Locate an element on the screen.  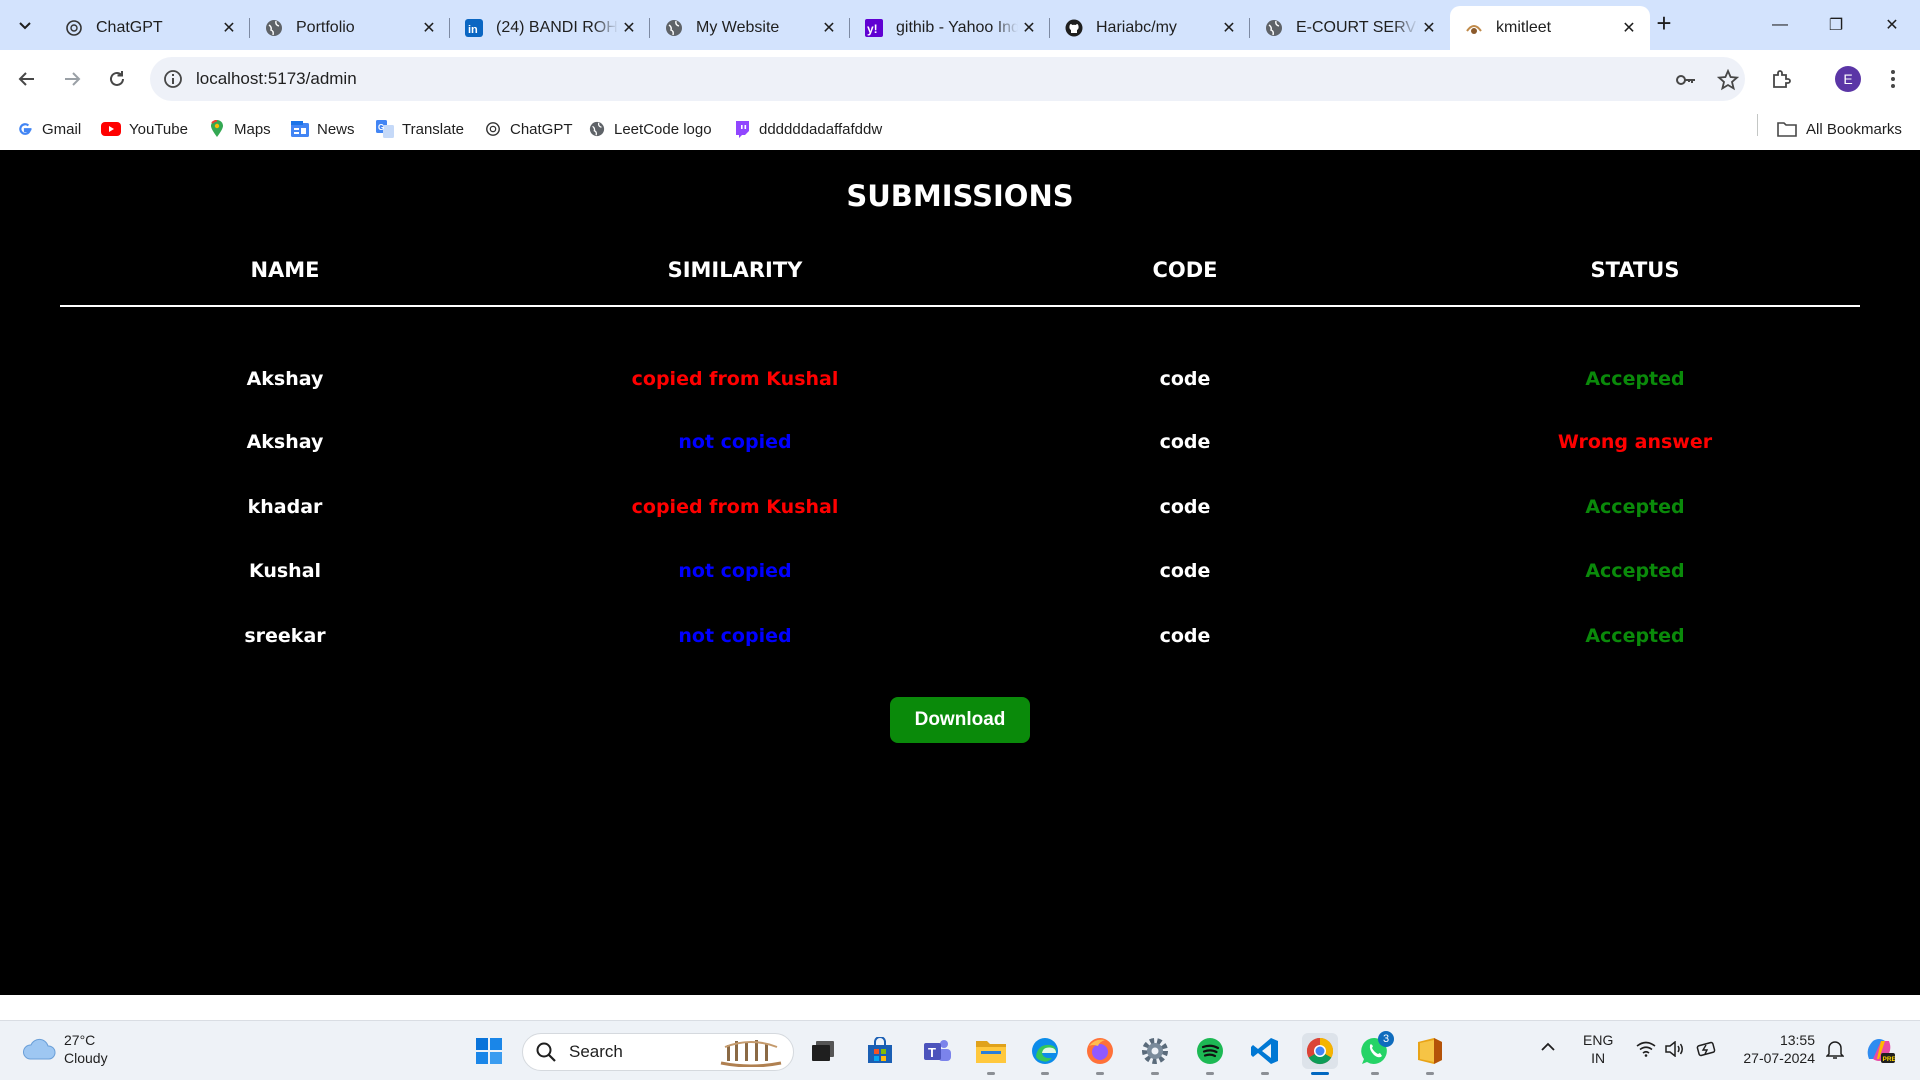
cell-similarity: copied from Kushal is located at coordinates (735, 506).